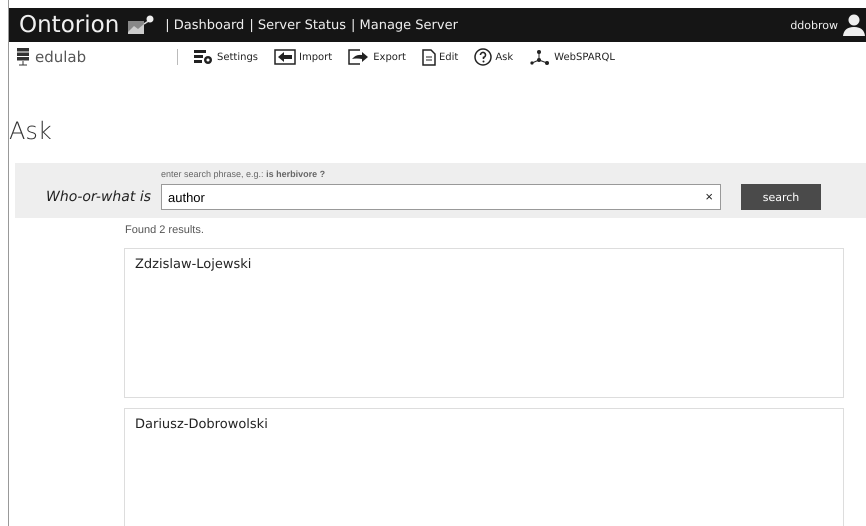  I want to click on nav-link: | Manage Server, so click(404, 25).